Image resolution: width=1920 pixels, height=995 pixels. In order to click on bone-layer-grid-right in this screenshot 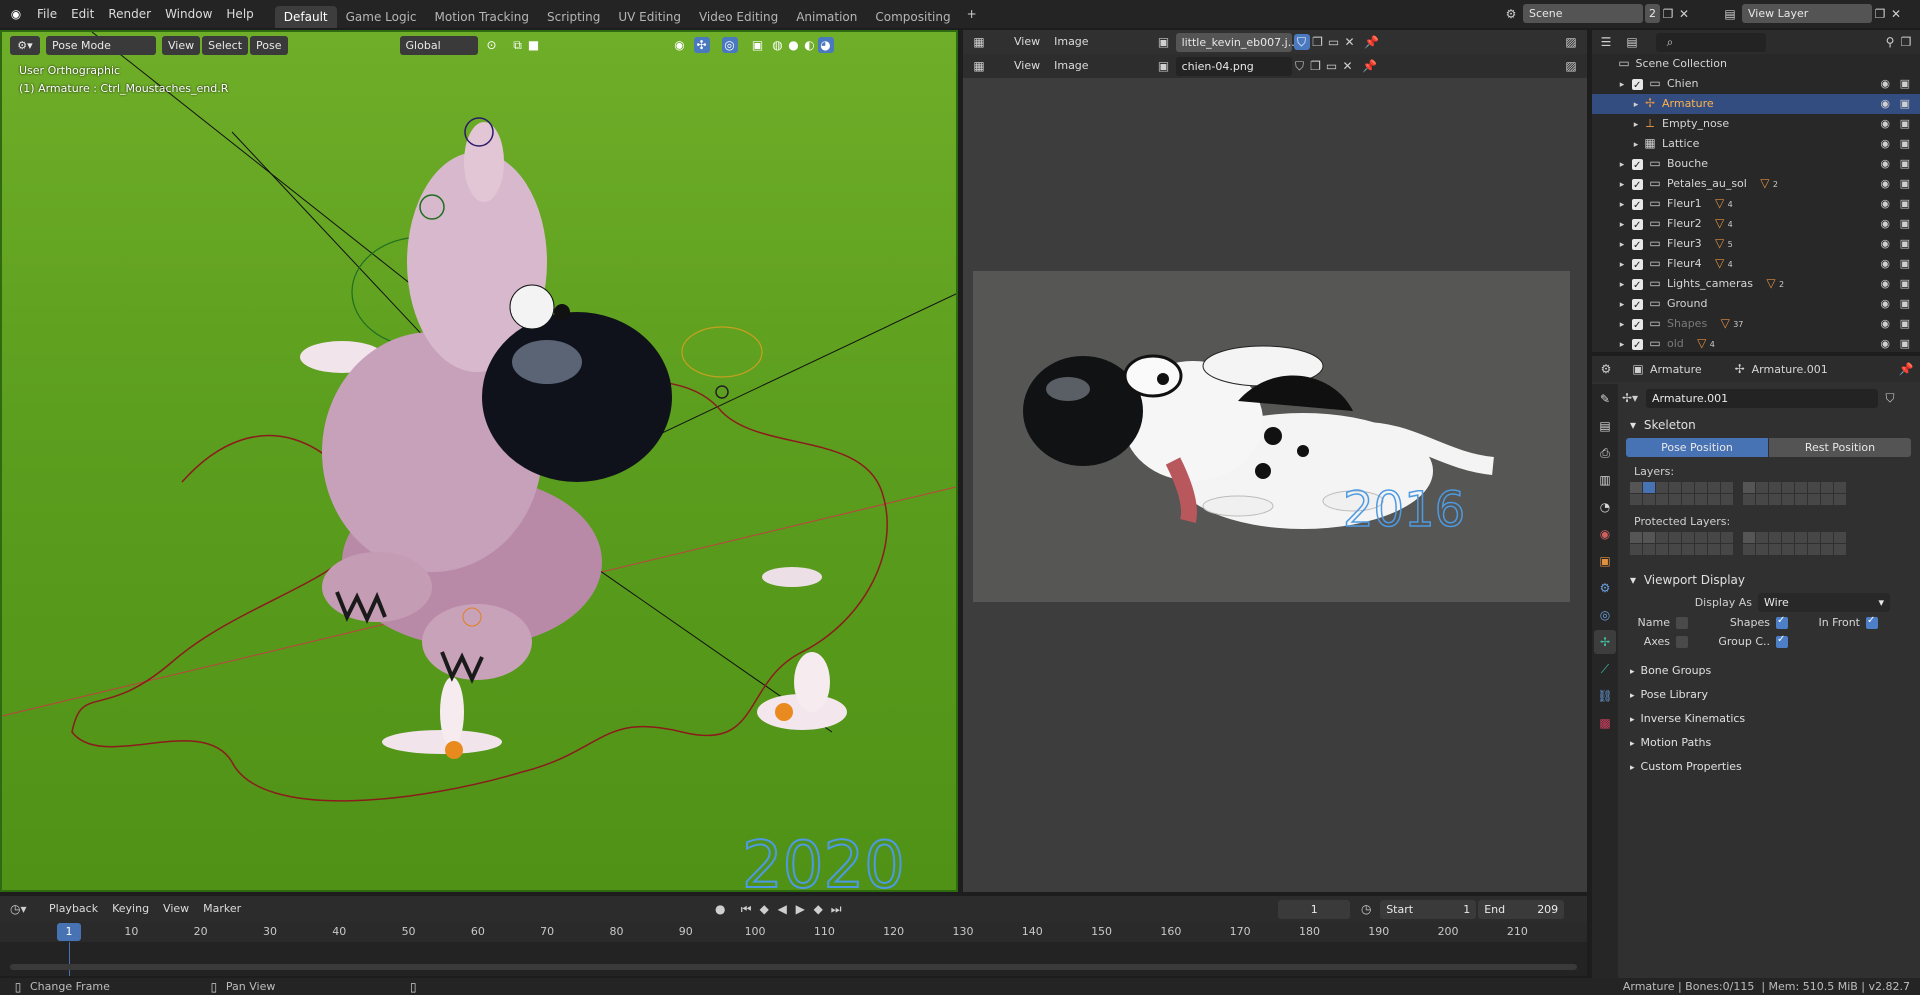, I will do `click(1794, 493)`.